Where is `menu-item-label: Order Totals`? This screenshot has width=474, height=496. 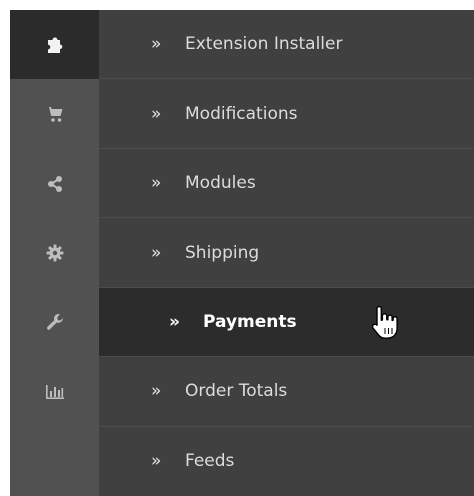 menu-item-label: Order Totals is located at coordinates (236, 391).